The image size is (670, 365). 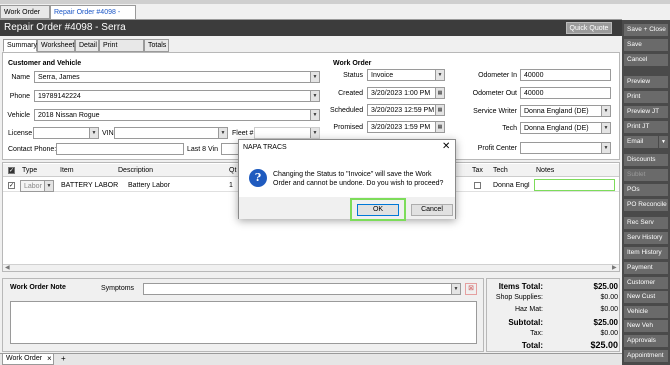 I want to click on po-reconcile-button: PO Reconcile, so click(x=646, y=205).